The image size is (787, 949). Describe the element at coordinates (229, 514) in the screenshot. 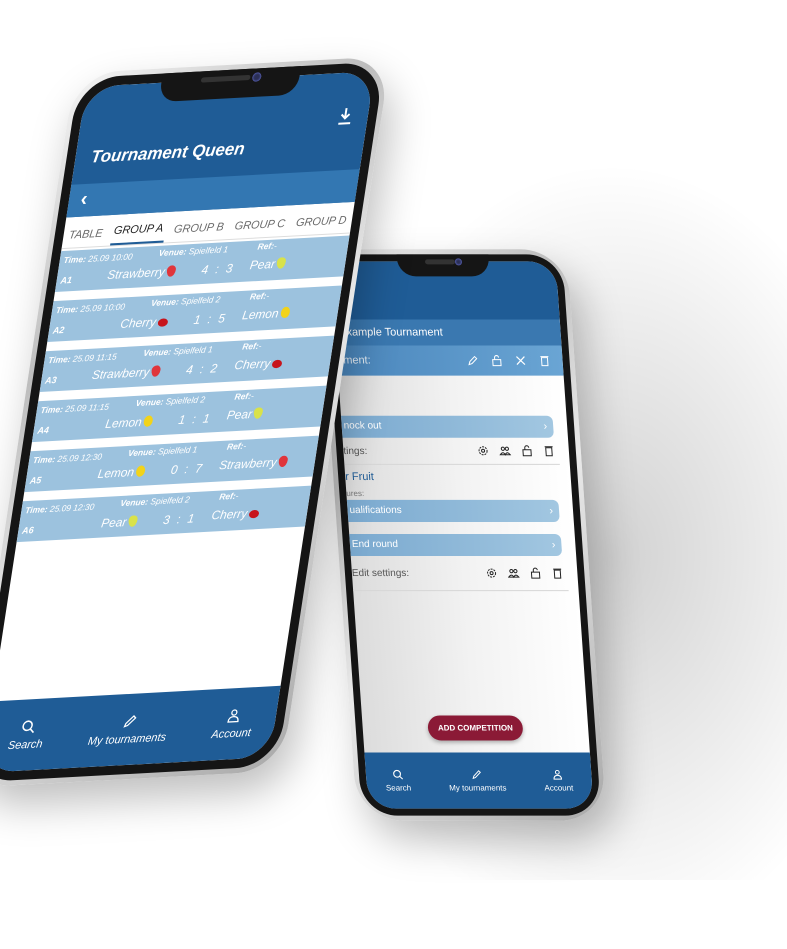

I see `away-team-name: Cherry` at that location.